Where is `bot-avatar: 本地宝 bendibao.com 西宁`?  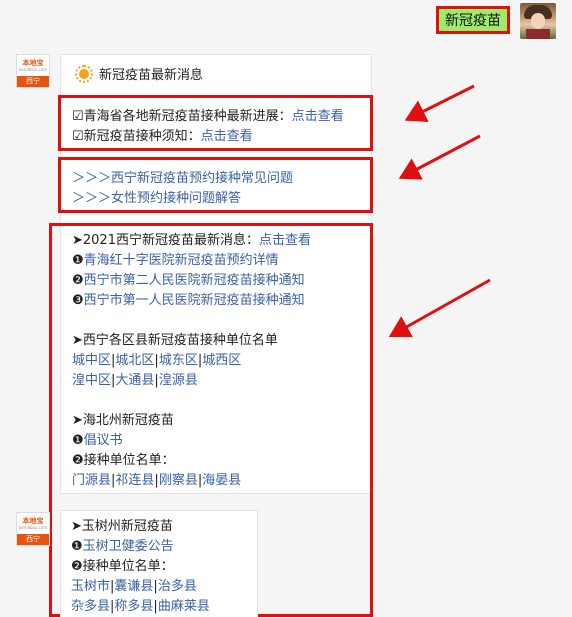
bot-avatar: 本地宝 bendibao.com 西宁 is located at coordinates (33, 71).